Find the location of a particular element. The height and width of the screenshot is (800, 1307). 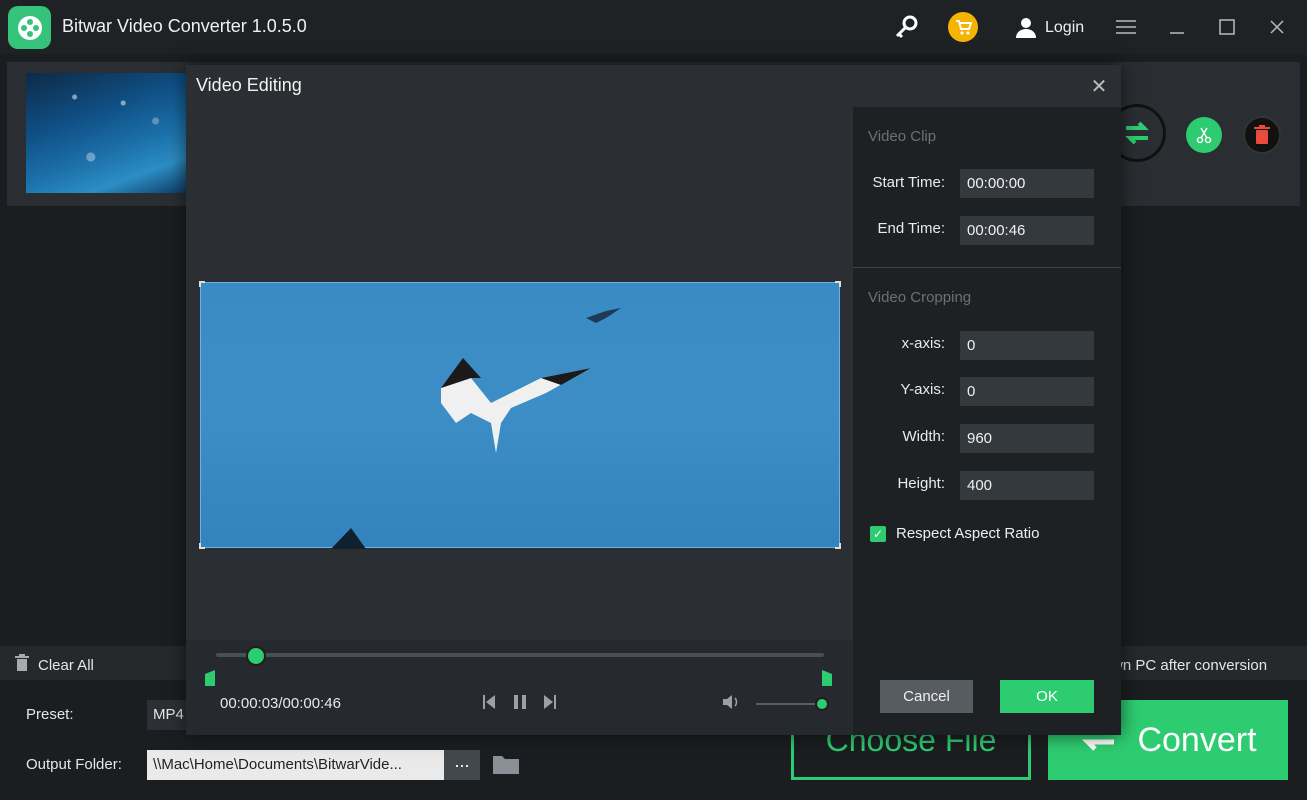

scissors-icon is located at coordinates (1204, 135).